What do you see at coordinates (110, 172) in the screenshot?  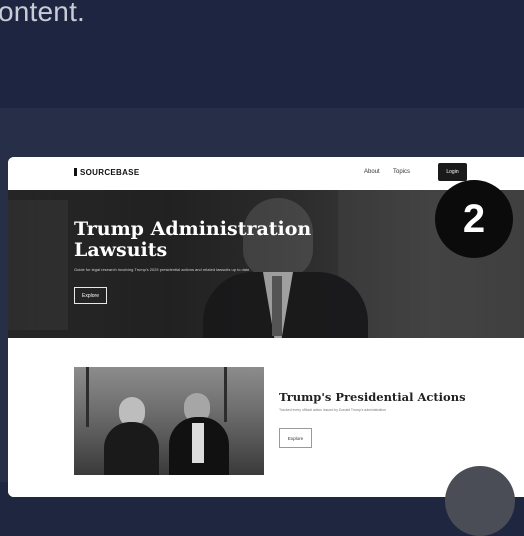 I see `logo-text: SOURCEBASE` at bounding box center [110, 172].